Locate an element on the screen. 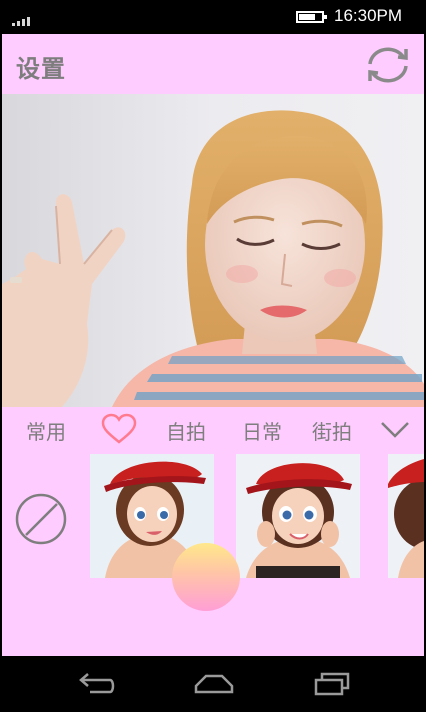 Image resolution: width=426 pixels, height=712 pixels. shutter-button is located at coordinates (206, 577).